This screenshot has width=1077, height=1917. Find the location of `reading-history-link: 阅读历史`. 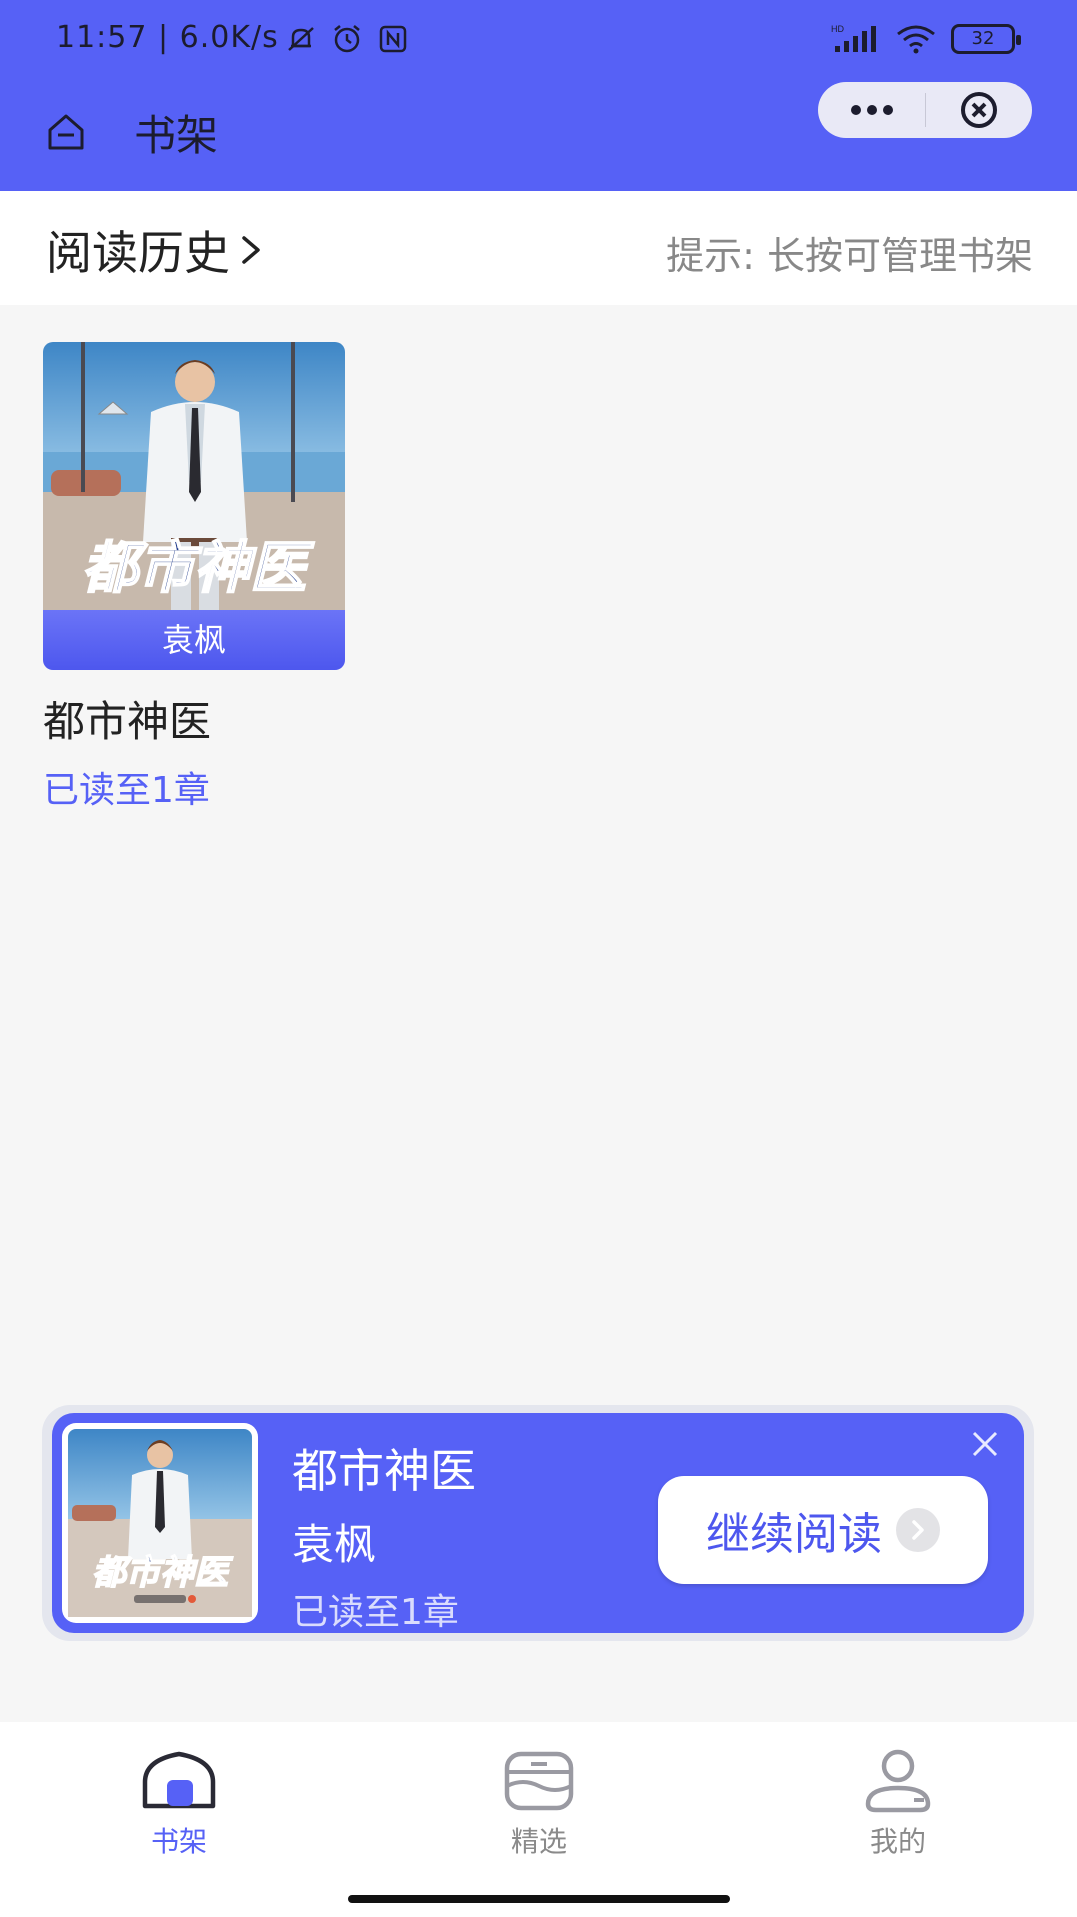

reading-history-link: 阅读历史 is located at coordinates (155, 250).